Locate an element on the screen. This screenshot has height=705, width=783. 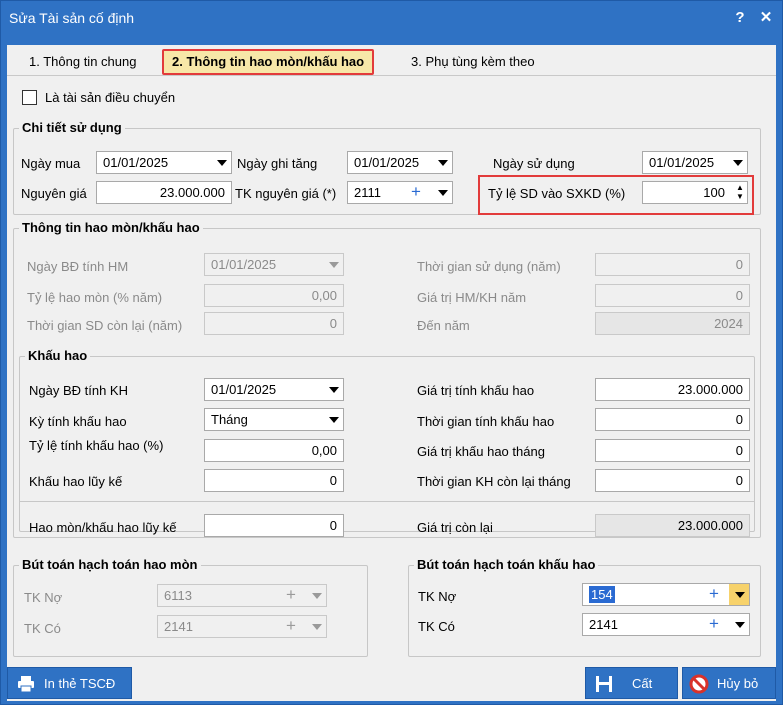
wear-debit-combo: 6113 + is located at coordinates (242, 595).